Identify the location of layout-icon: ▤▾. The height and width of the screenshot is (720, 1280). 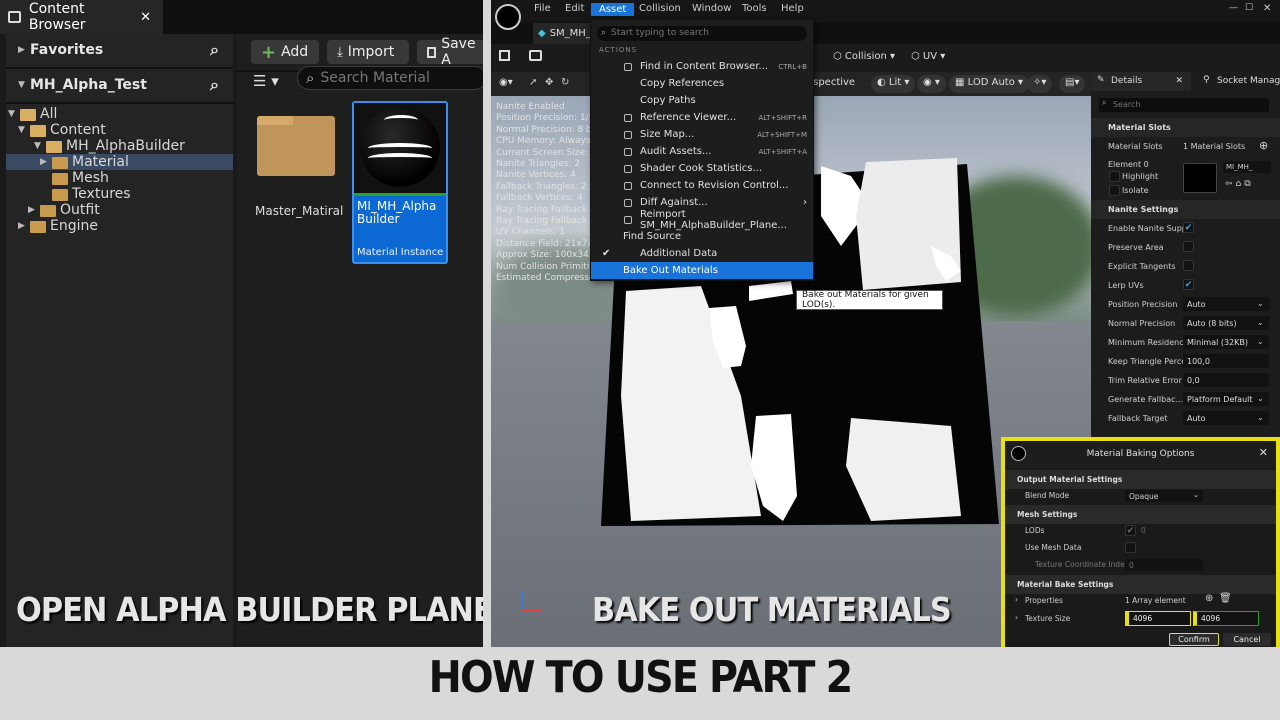
(1072, 84).